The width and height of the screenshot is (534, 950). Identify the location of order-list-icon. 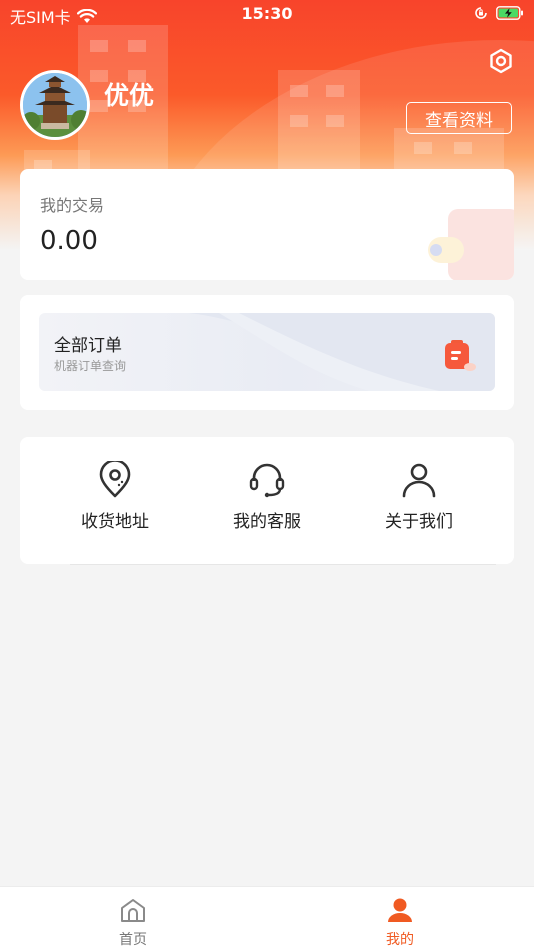
(460, 355).